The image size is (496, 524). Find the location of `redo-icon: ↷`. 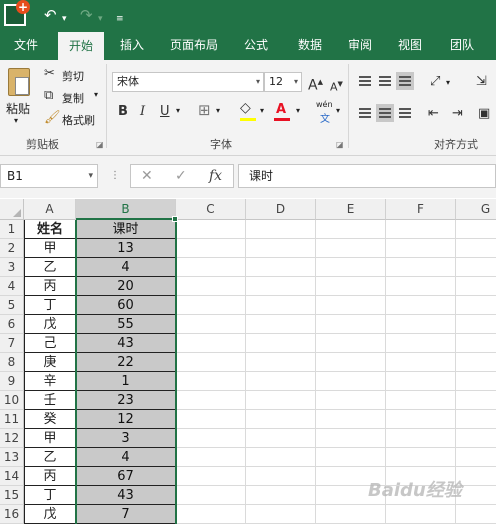

redo-icon: ↷ is located at coordinates (86, 15).